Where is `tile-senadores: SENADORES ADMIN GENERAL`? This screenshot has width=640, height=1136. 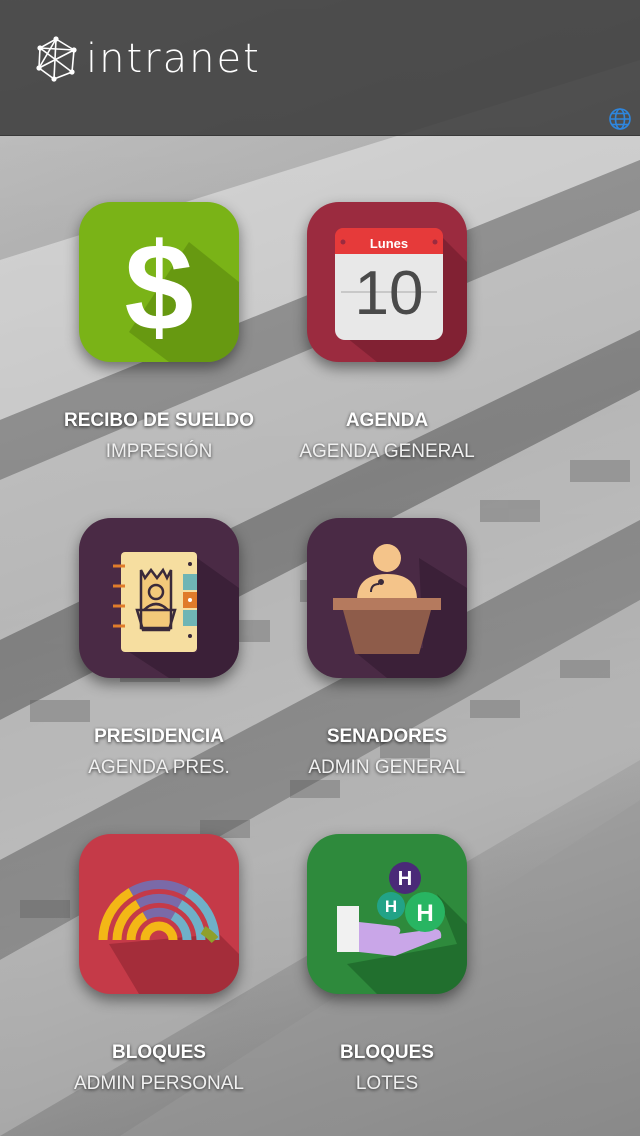 tile-senadores: SENADORES ADMIN GENERAL is located at coordinates (387, 648).